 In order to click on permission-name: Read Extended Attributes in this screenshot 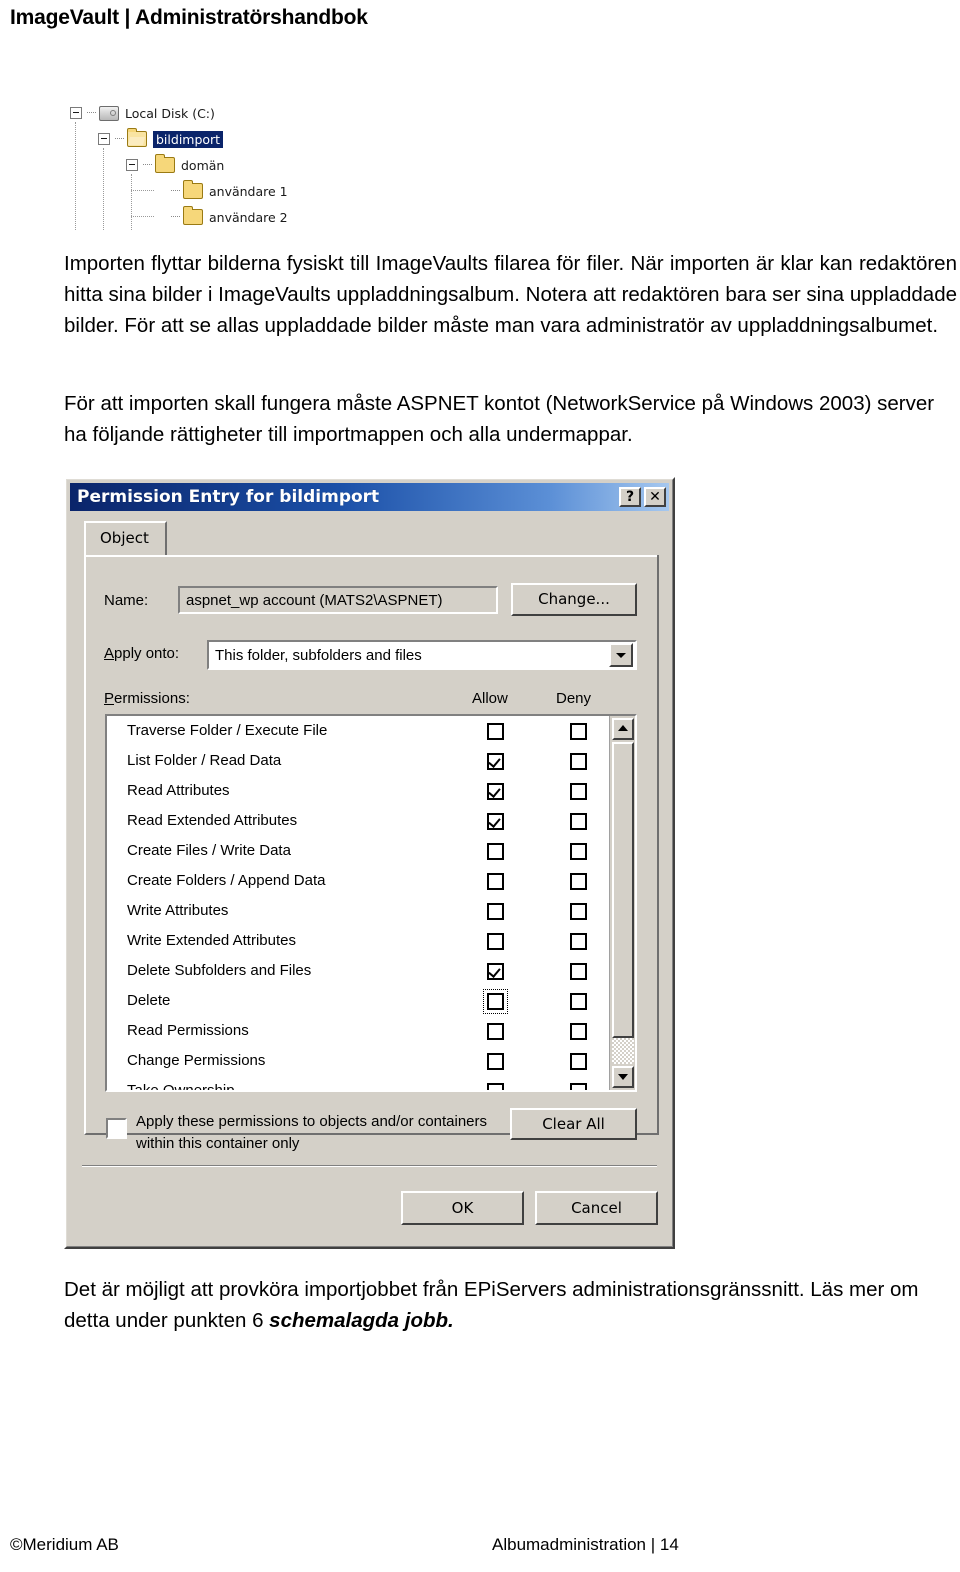, I will do `click(212, 820)`.